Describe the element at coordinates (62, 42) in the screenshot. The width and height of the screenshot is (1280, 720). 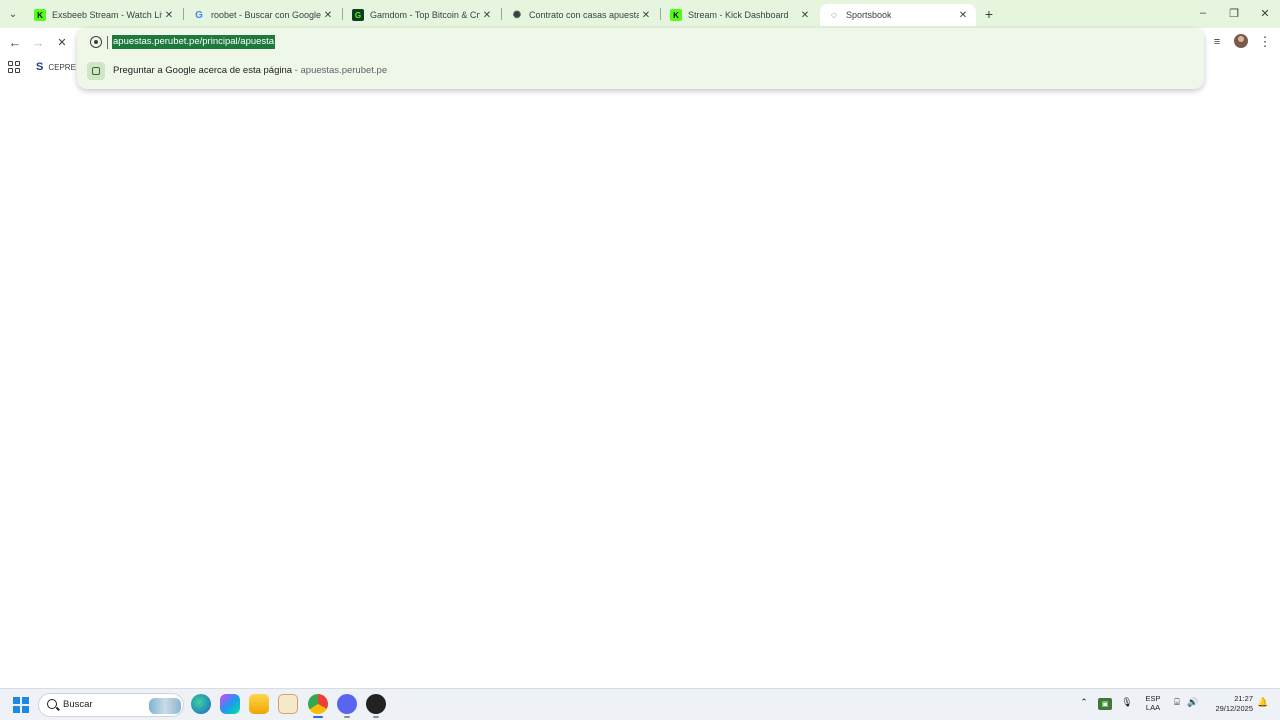
I see `stop-loading-icon: ✕` at that location.